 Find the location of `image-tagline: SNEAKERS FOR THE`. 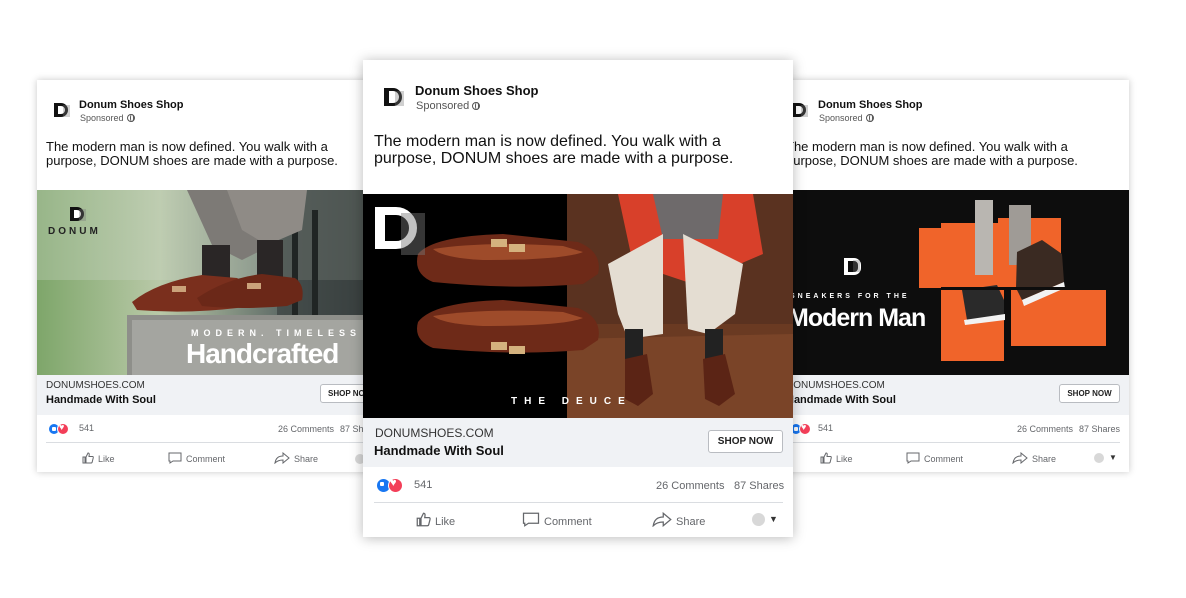

image-tagline: SNEAKERS FOR THE is located at coordinates (850, 296).